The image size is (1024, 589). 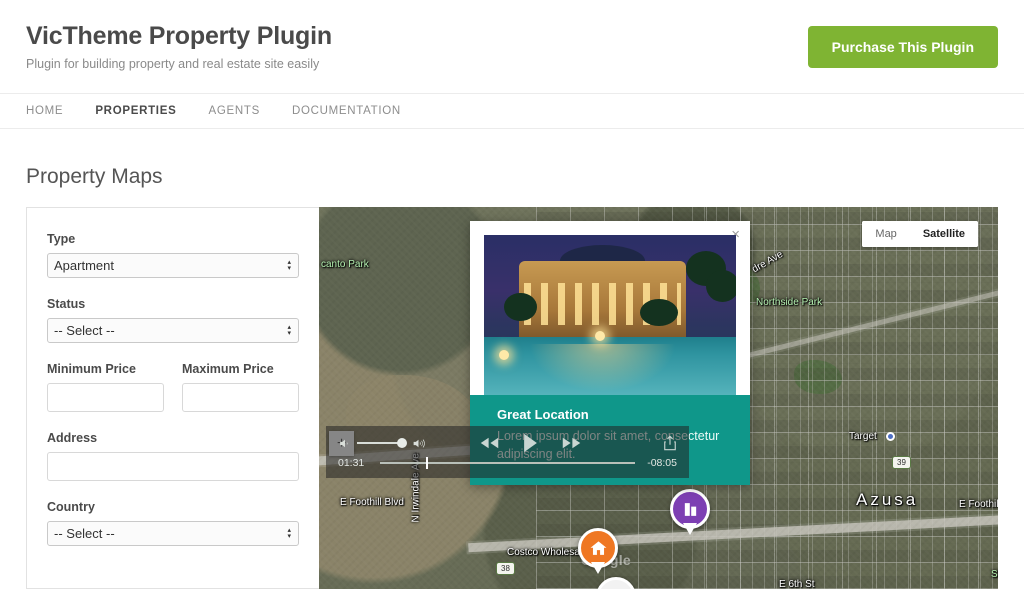 I want to click on remaining-time: -08:05, so click(x=662, y=463).